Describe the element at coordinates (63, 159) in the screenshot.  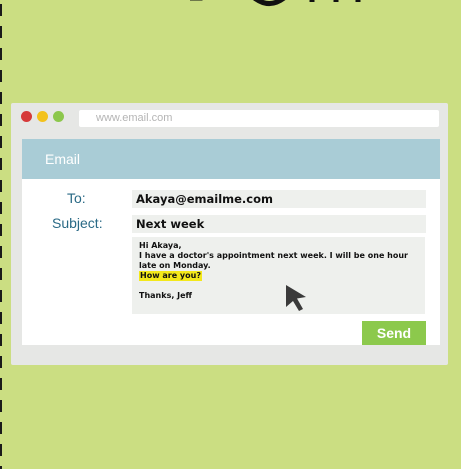
I see `email-title: Email` at that location.